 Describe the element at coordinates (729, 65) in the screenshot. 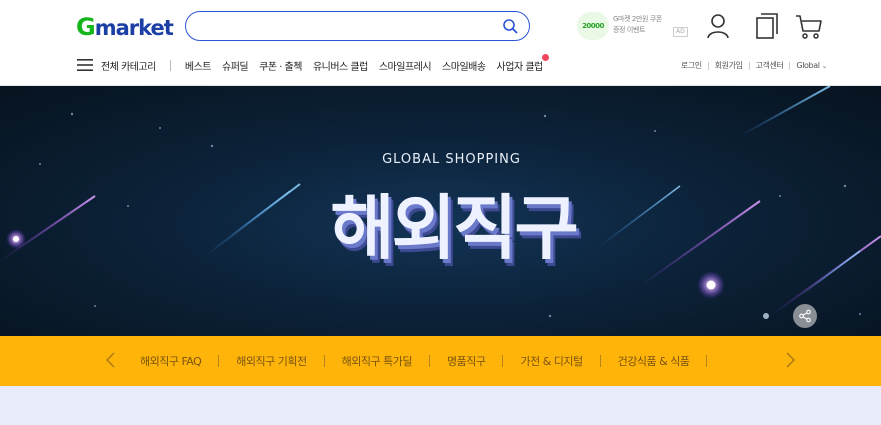

I see `signup-link: 회원가입` at that location.